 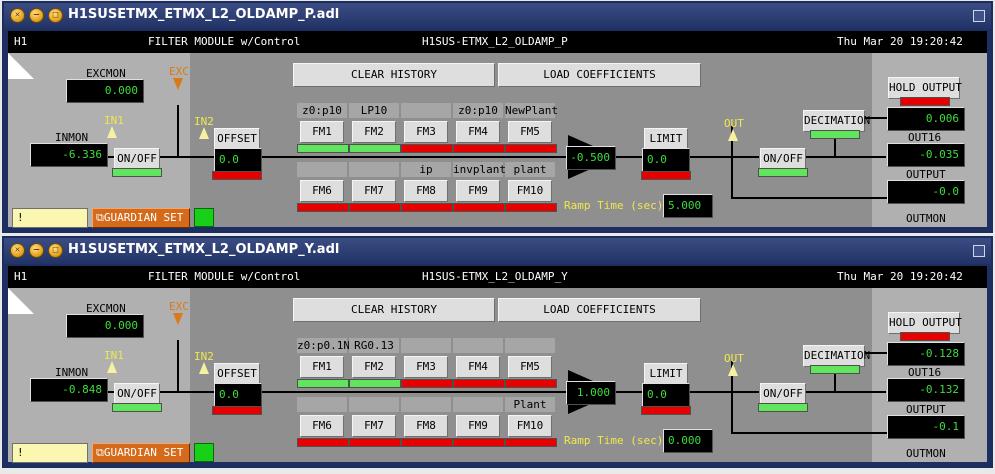 I want to click on outmon-label: OUTMON, so click(x=926, y=218).